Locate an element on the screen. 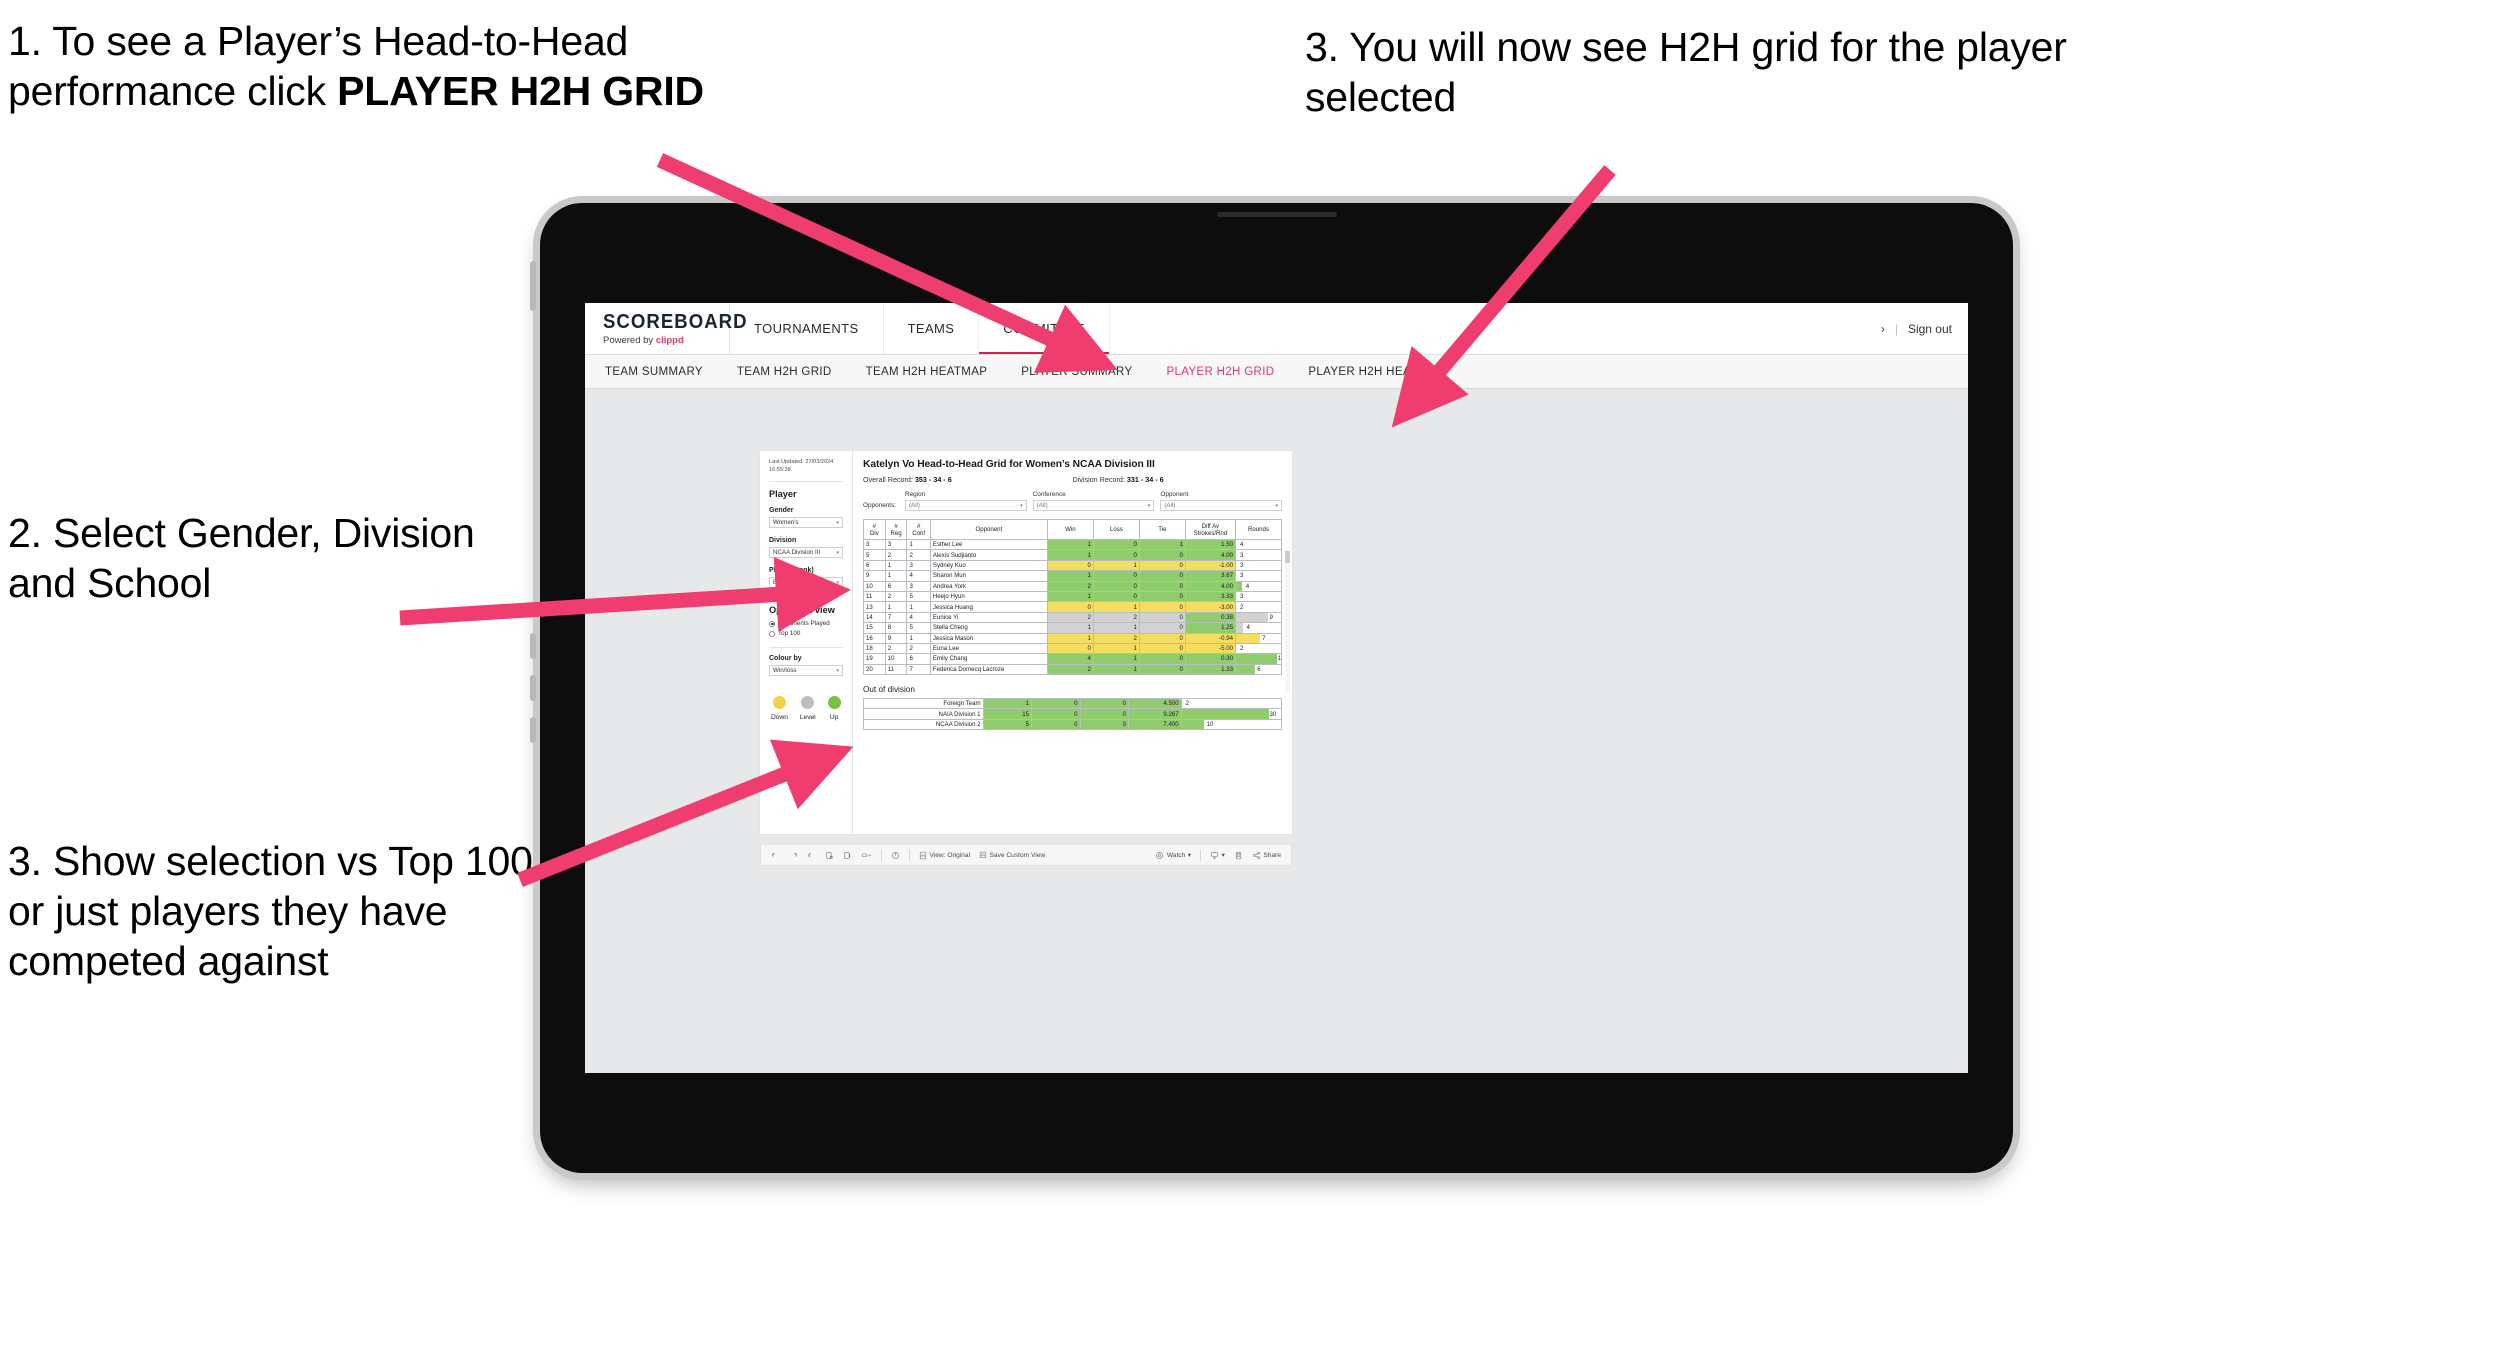 The width and height of the screenshot is (2512, 1352). out-of-division-row: NAIA Division 1 15 0 0 9.267 30 is located at coordinates (1073, 714).